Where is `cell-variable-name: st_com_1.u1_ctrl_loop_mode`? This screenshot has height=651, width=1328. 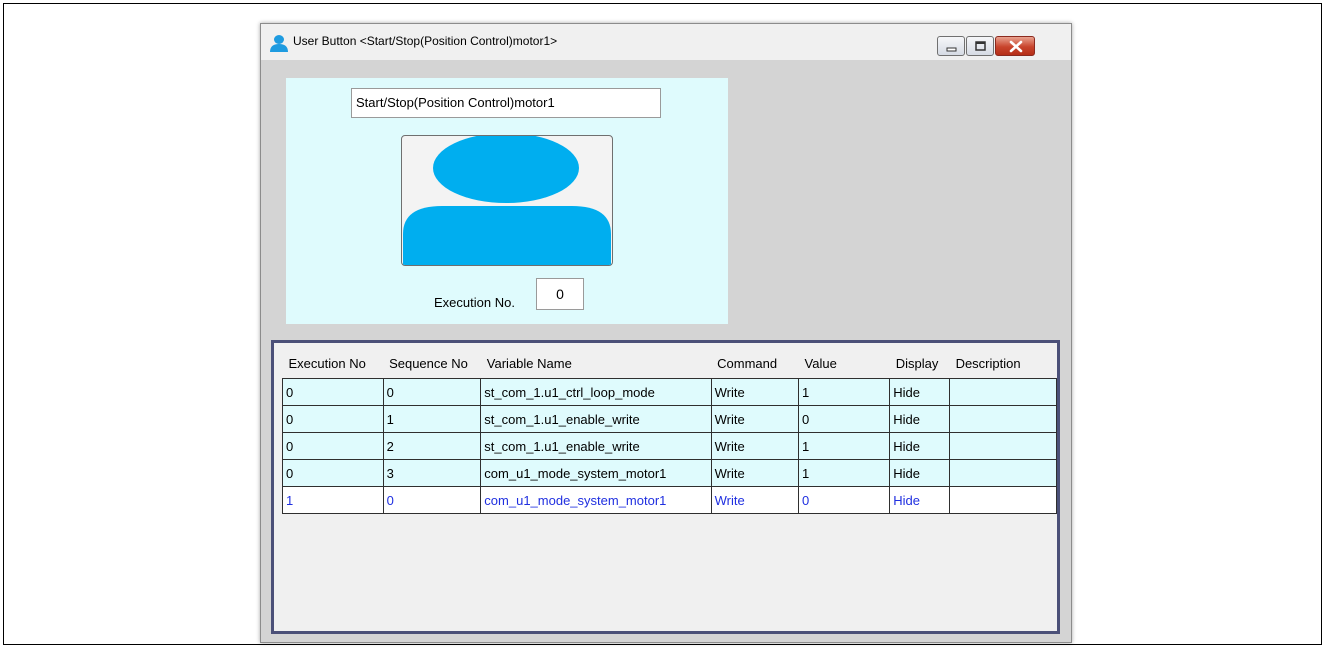
cell-variable-name: st_com_1.u1_ctrl_loop_mode is located at coordinates (596, 392).